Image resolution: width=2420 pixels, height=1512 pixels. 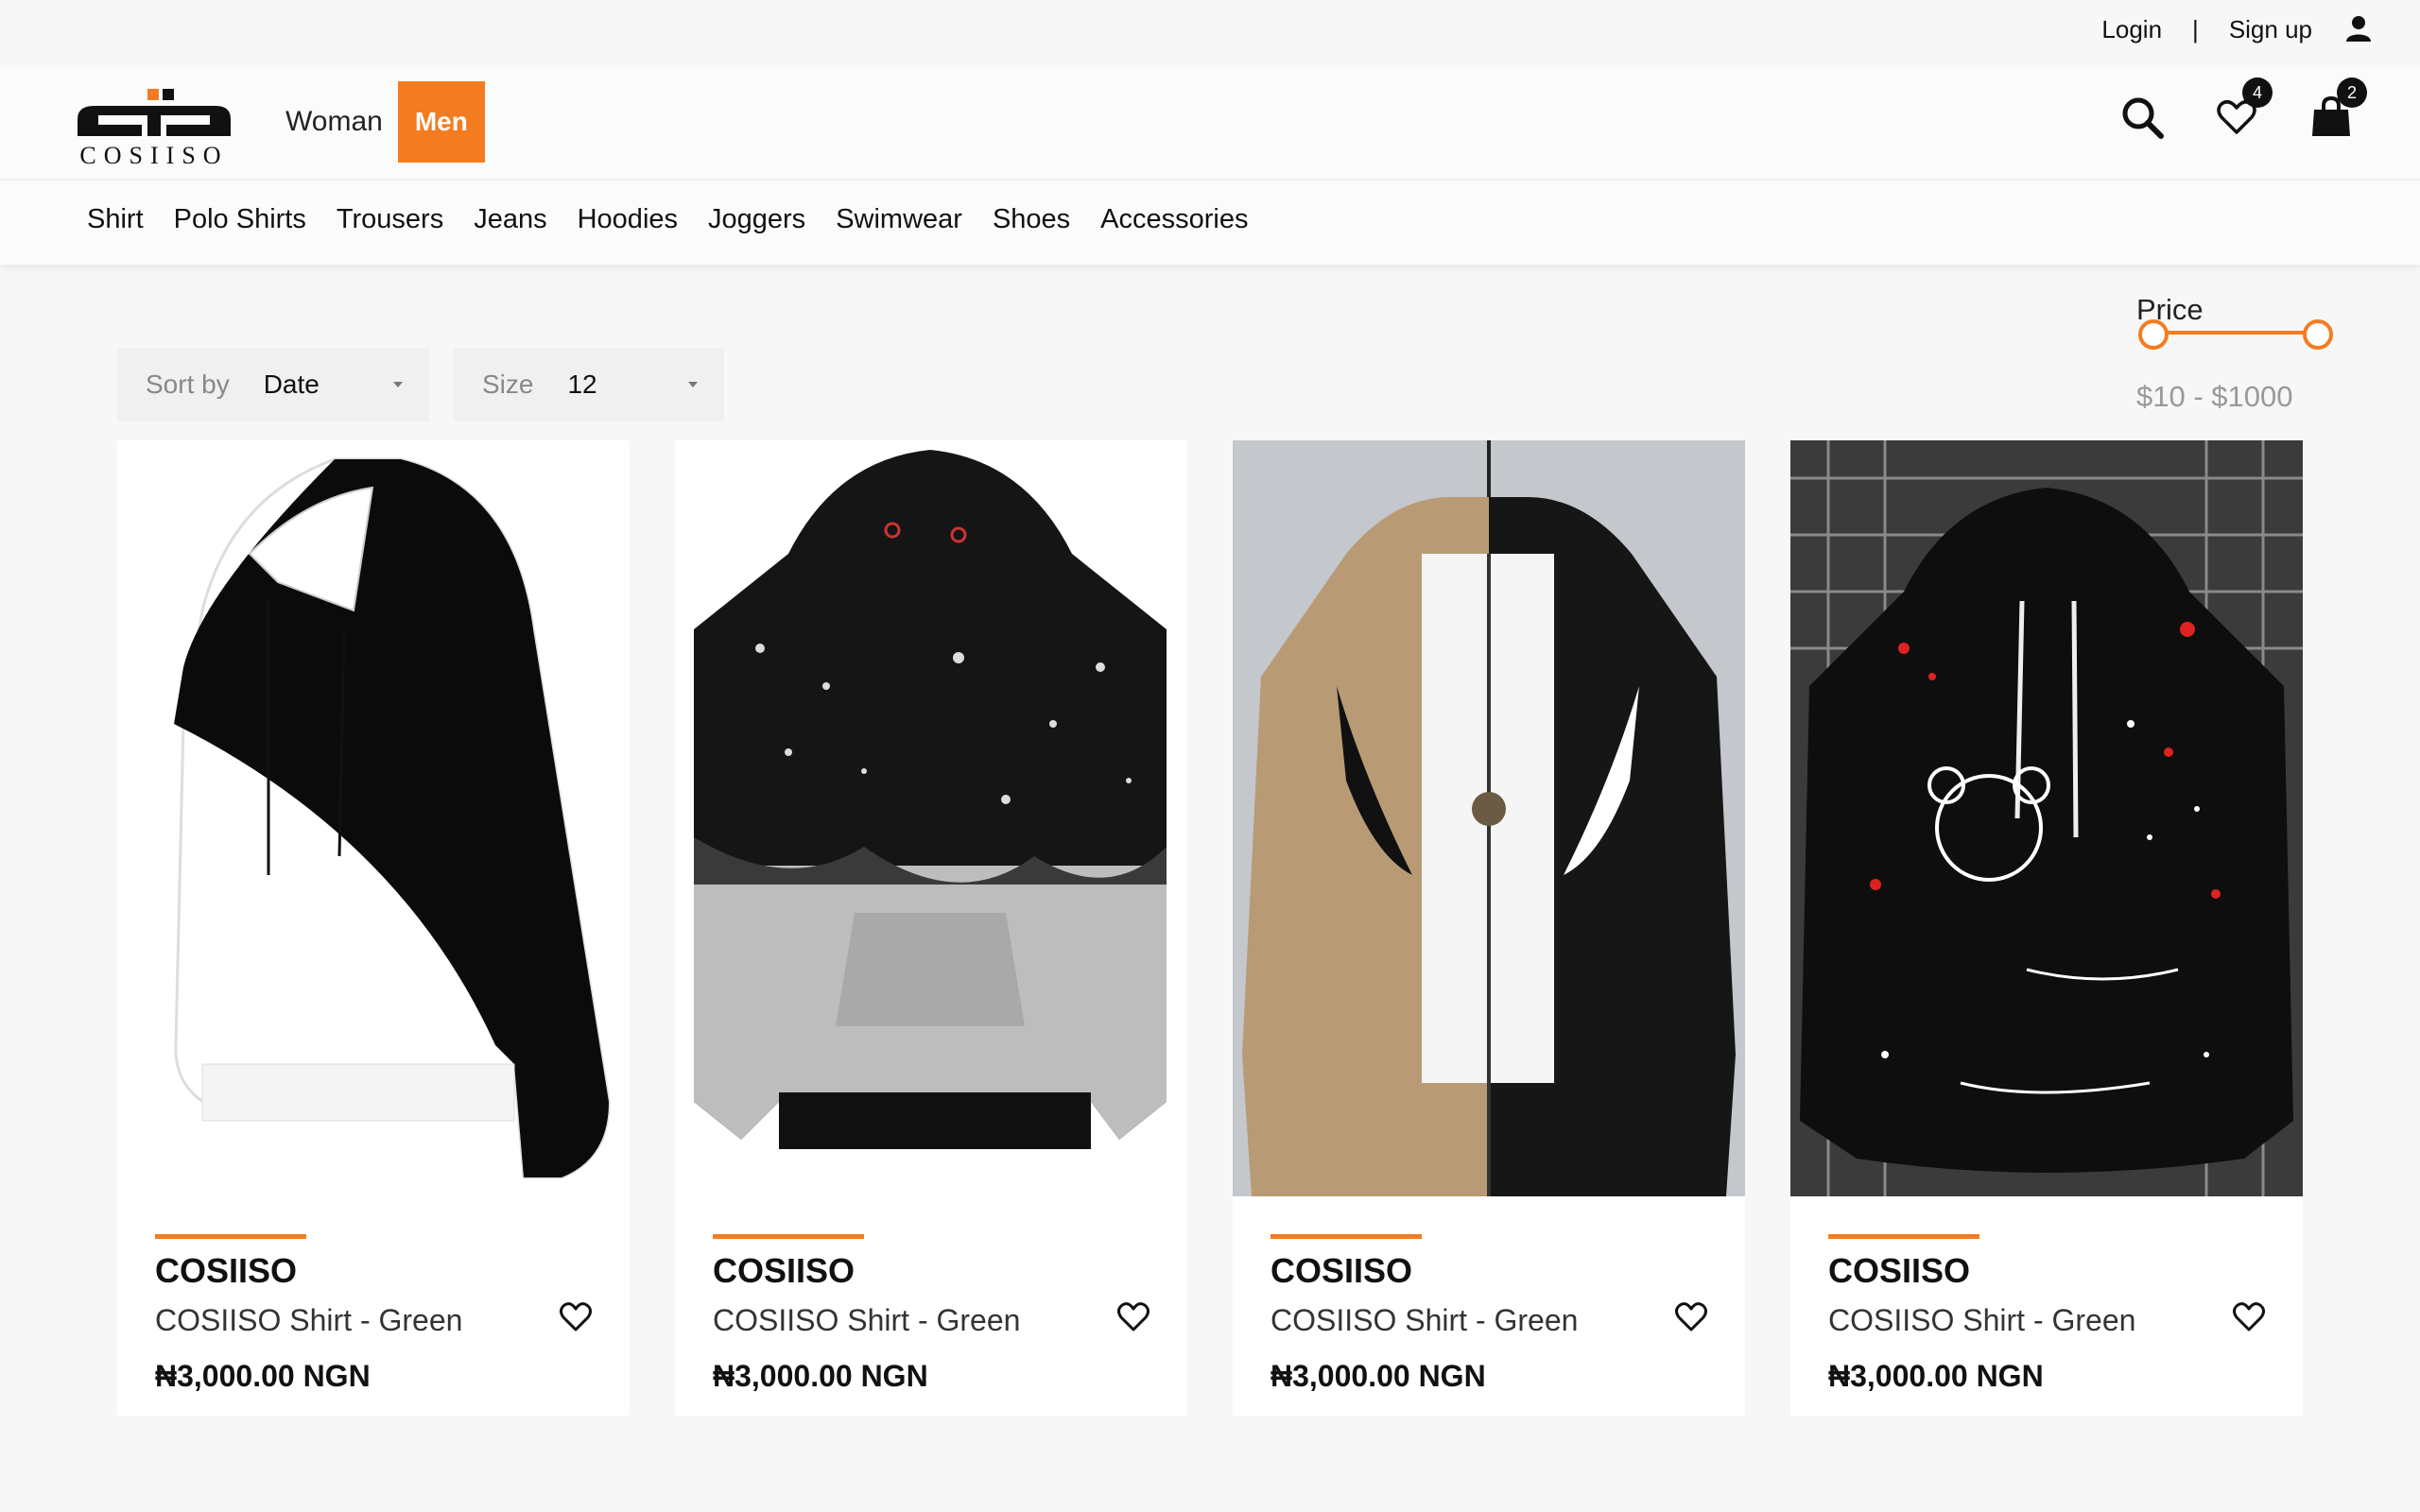 What do you see at coordinates (1210, 124) in the screenshot?
I see `main-header: COSIISO Woman Men 4 2` at bounding box center [1210, 124].